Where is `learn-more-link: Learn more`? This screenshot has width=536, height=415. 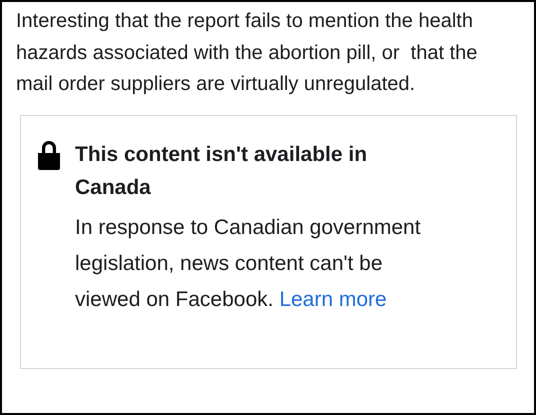
learn-more-link: Learn more is located at coordinates (333, 299).